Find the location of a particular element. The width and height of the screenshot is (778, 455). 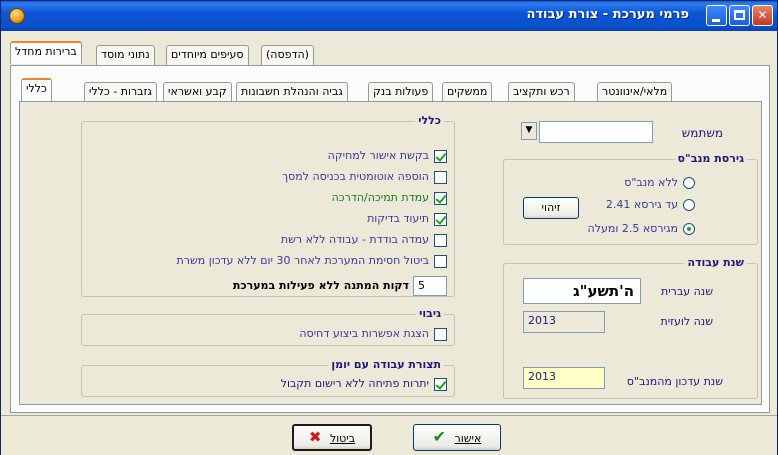

radio-label: עד גירסא 2.41 is located at coordinates (641, 204).